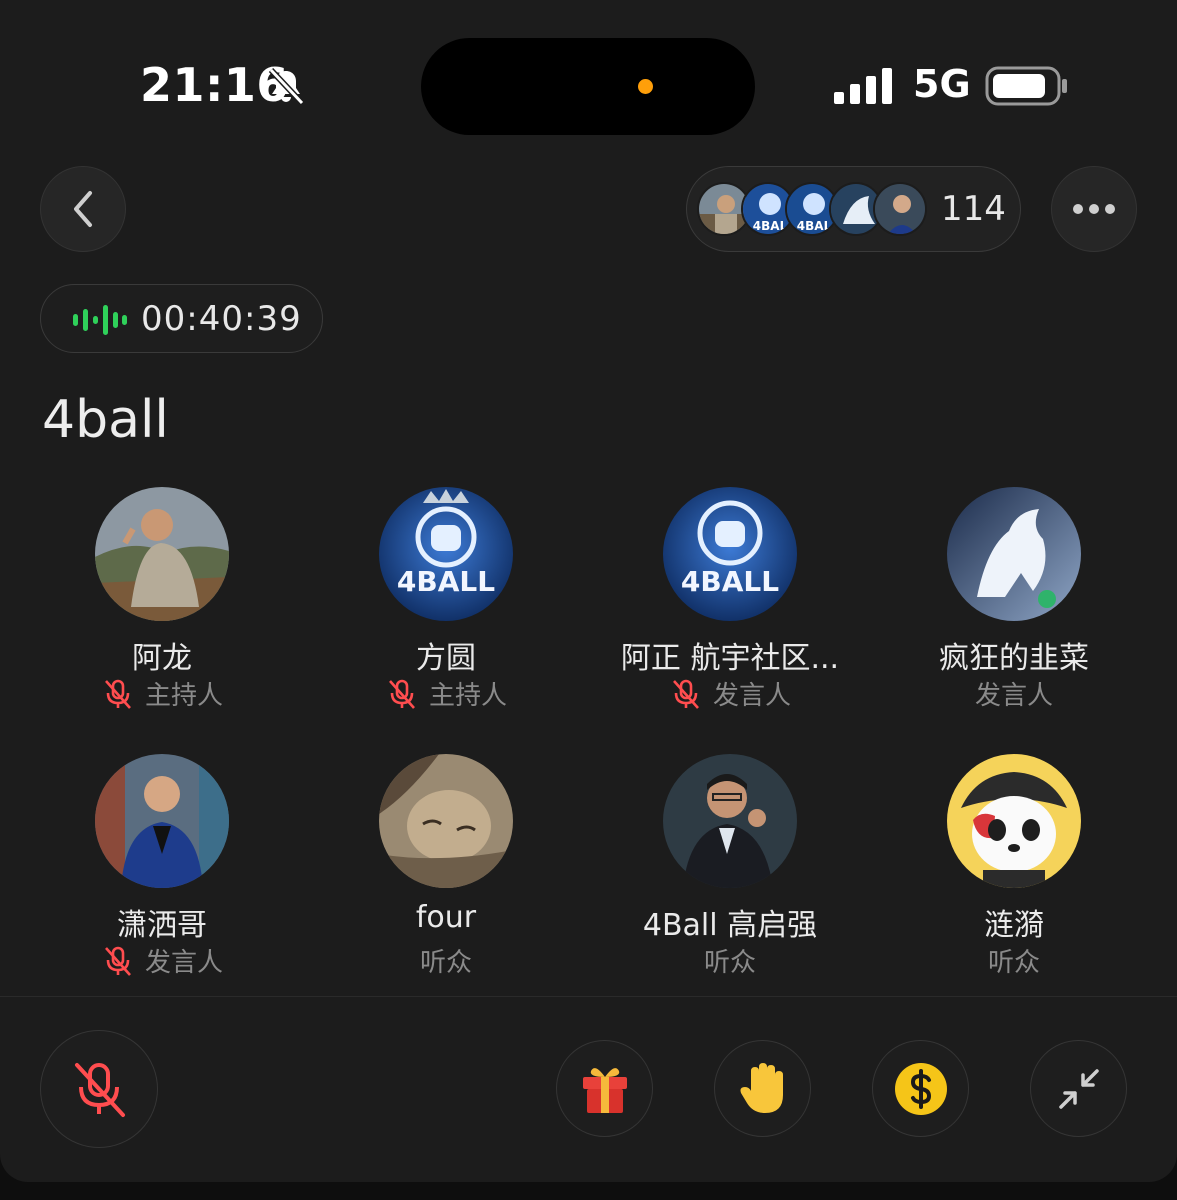  What do you see at coordinates (100, 320) in the screenshot?
I see `audio-wave-icon` at bounding box center [100, 320].